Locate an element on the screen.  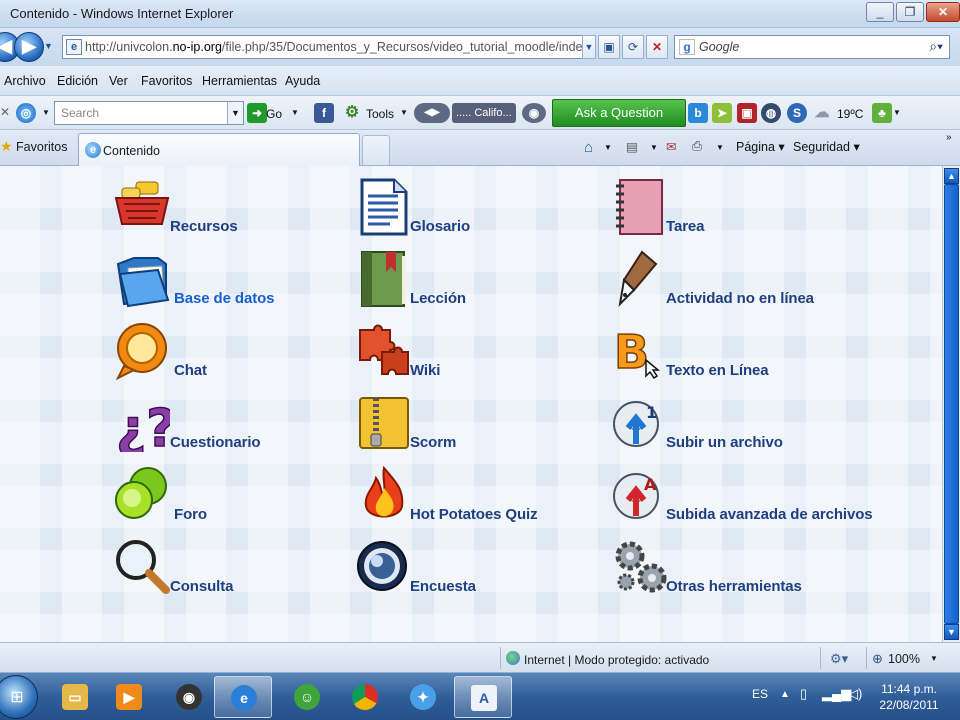
activity-label: Wiki is located at coordinates (425, 370).